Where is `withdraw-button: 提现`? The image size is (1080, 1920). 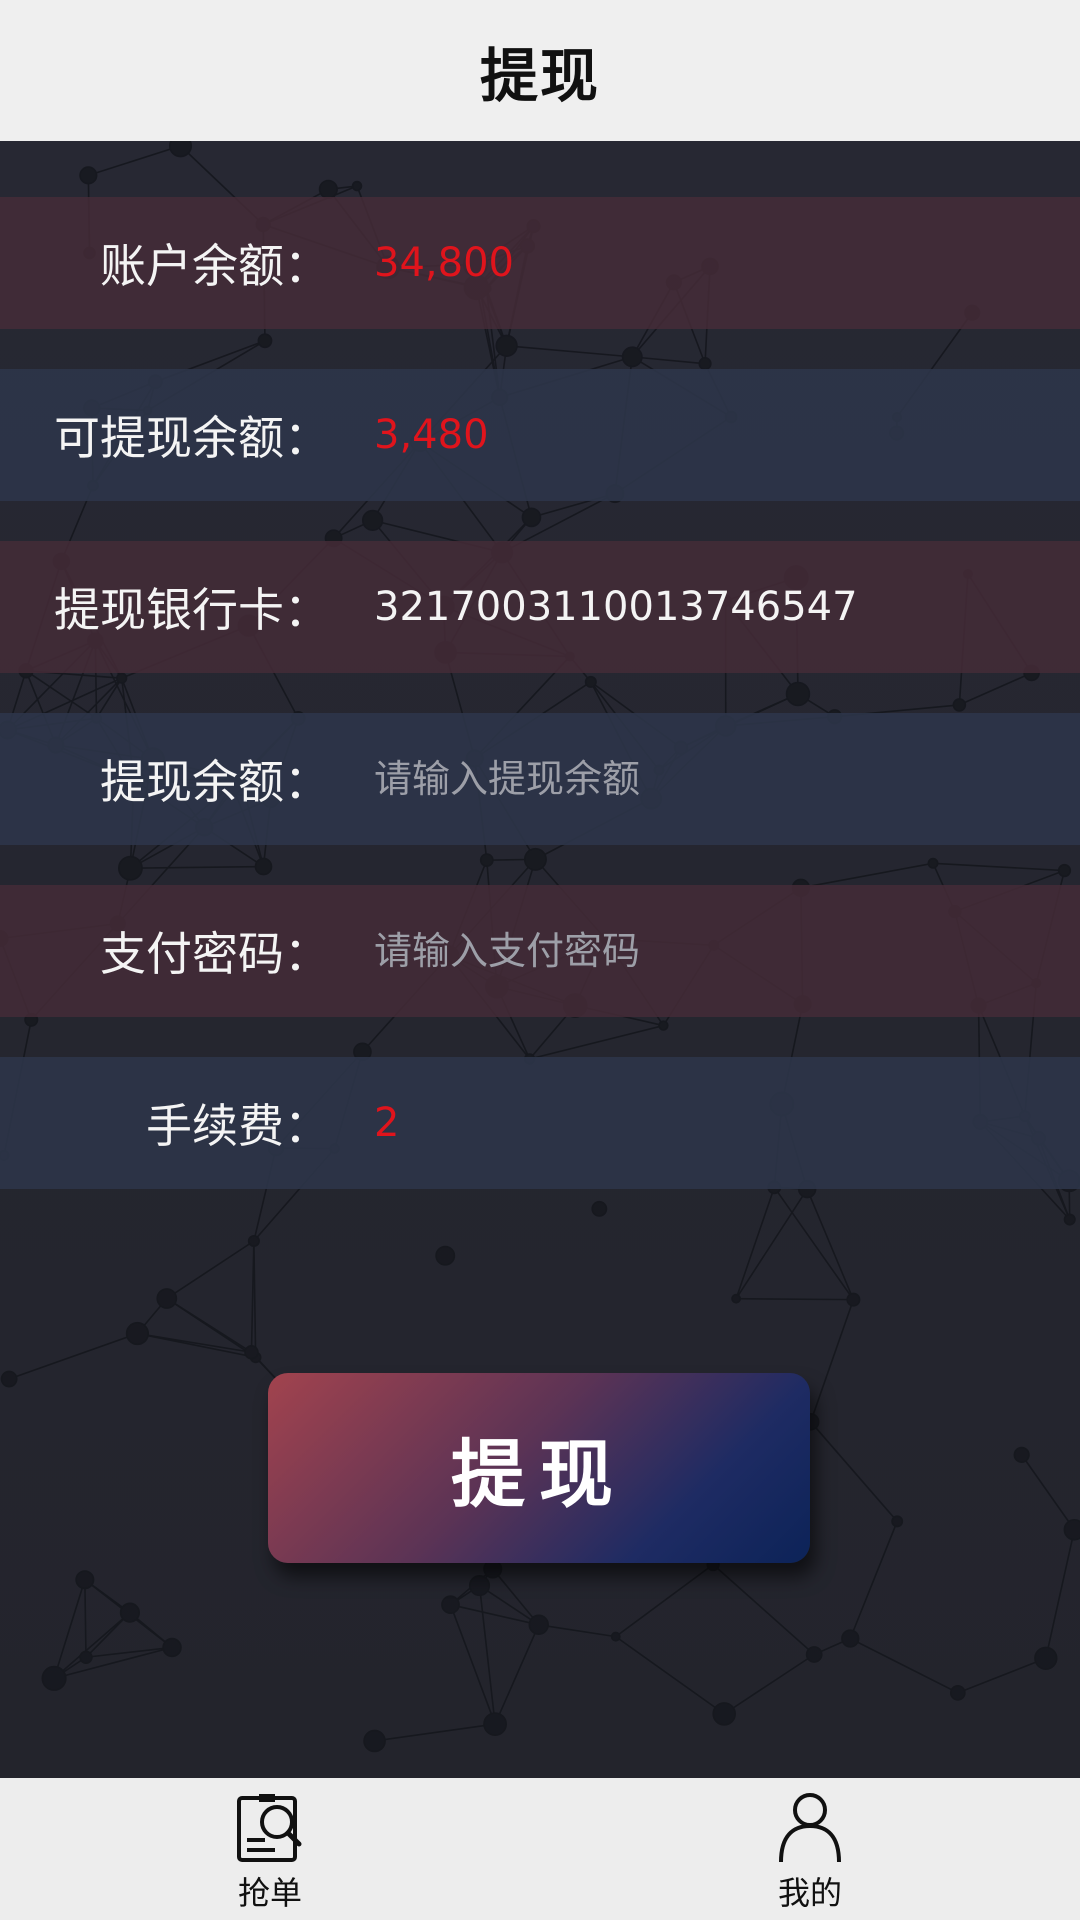
withdraw-button: 提现 is located at coordinates (539, 1468).